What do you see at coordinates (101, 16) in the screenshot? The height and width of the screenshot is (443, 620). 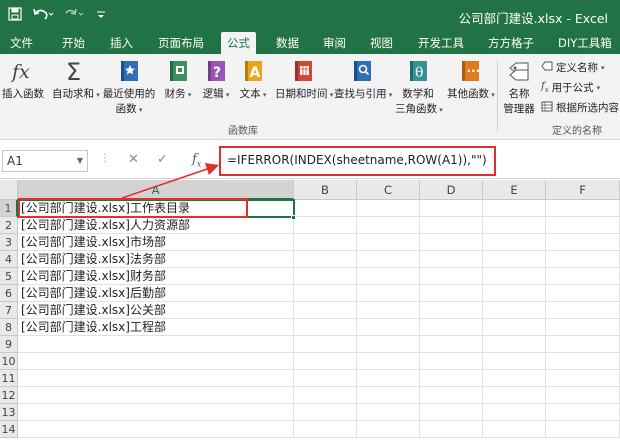 I see `customize-qat-icon` at bounding box center [101, 16].